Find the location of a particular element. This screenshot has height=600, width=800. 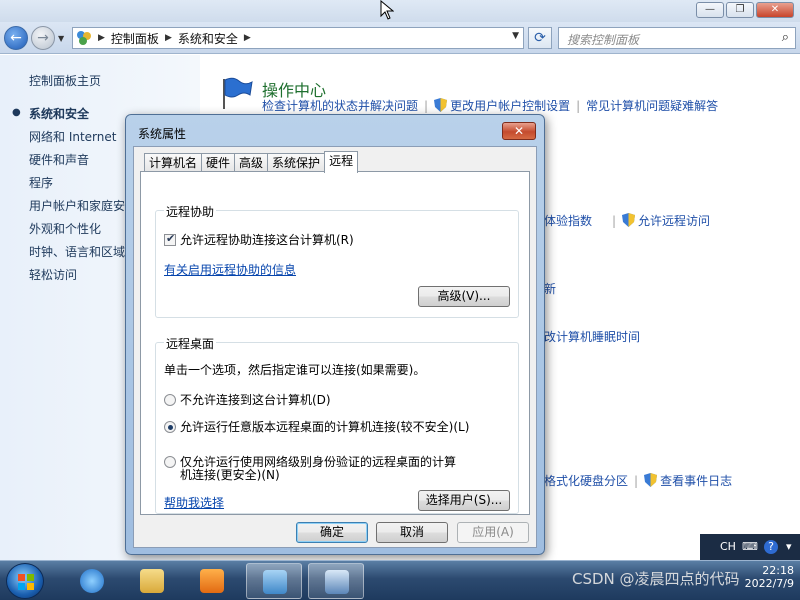

internet-explorer-icon is located at coordinates (92, 581).